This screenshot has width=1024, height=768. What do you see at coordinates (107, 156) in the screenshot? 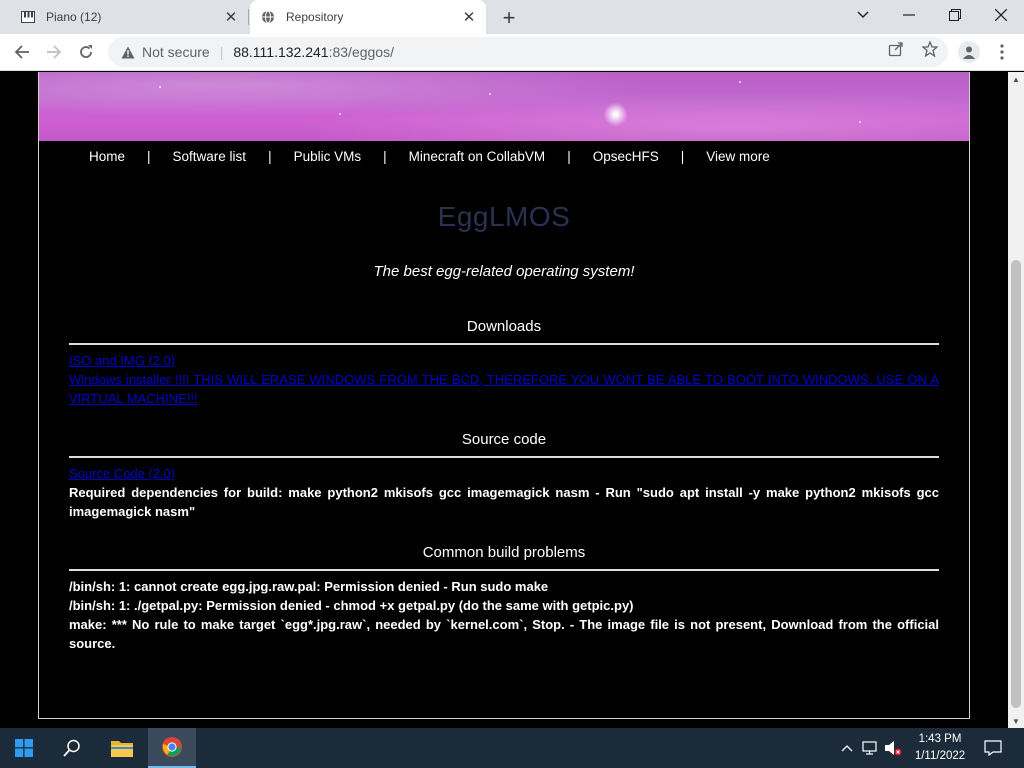
I see `nav-link-home: Home` at bounding box center [107, 156].